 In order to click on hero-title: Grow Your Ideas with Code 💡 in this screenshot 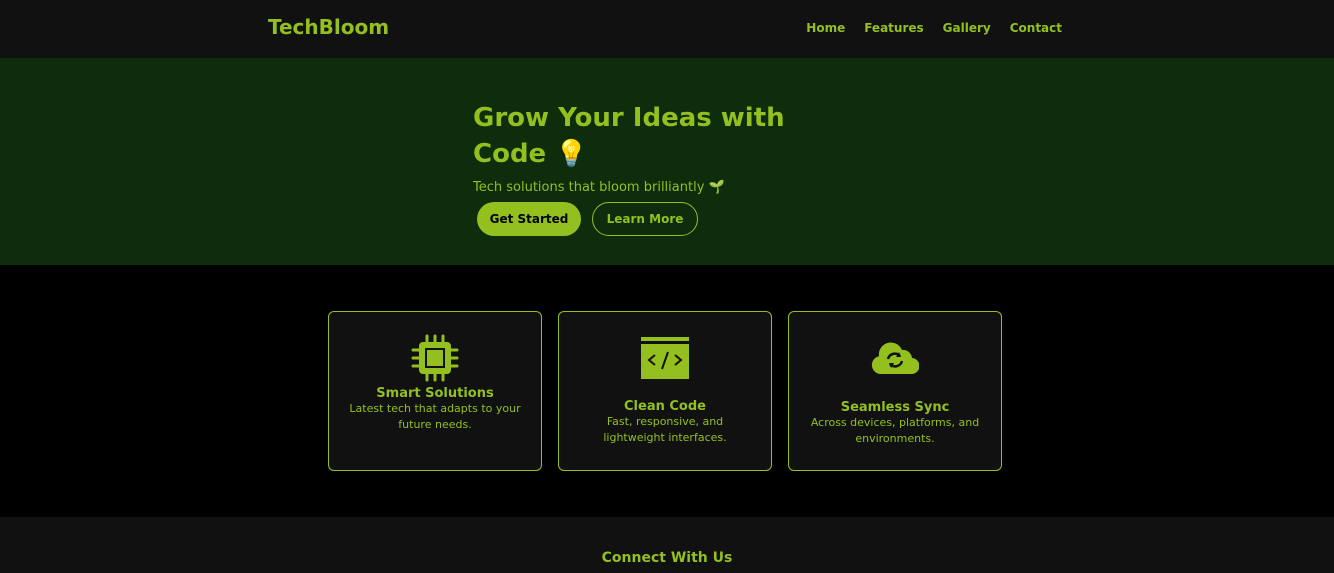, I will do `click(629, 136)`.